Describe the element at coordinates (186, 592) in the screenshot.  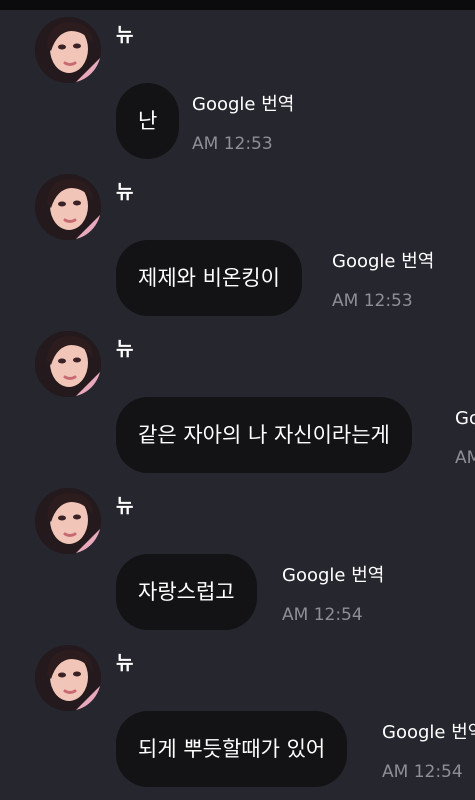
I see `message-bubble: 자랑스럽고` at that location.